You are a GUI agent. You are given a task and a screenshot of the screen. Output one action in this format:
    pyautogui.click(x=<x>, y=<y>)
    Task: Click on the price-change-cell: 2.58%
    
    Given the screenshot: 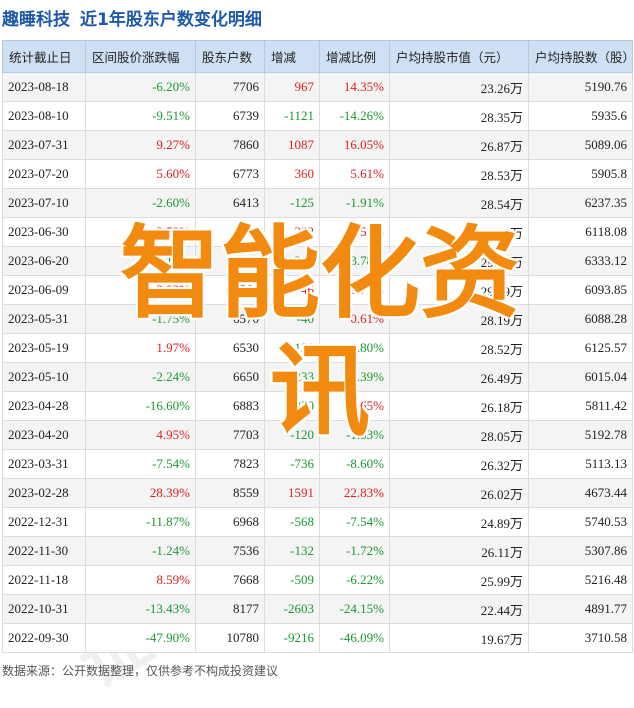 What is the action you would take?
    pyautogui.click(x=140, y=232)
    